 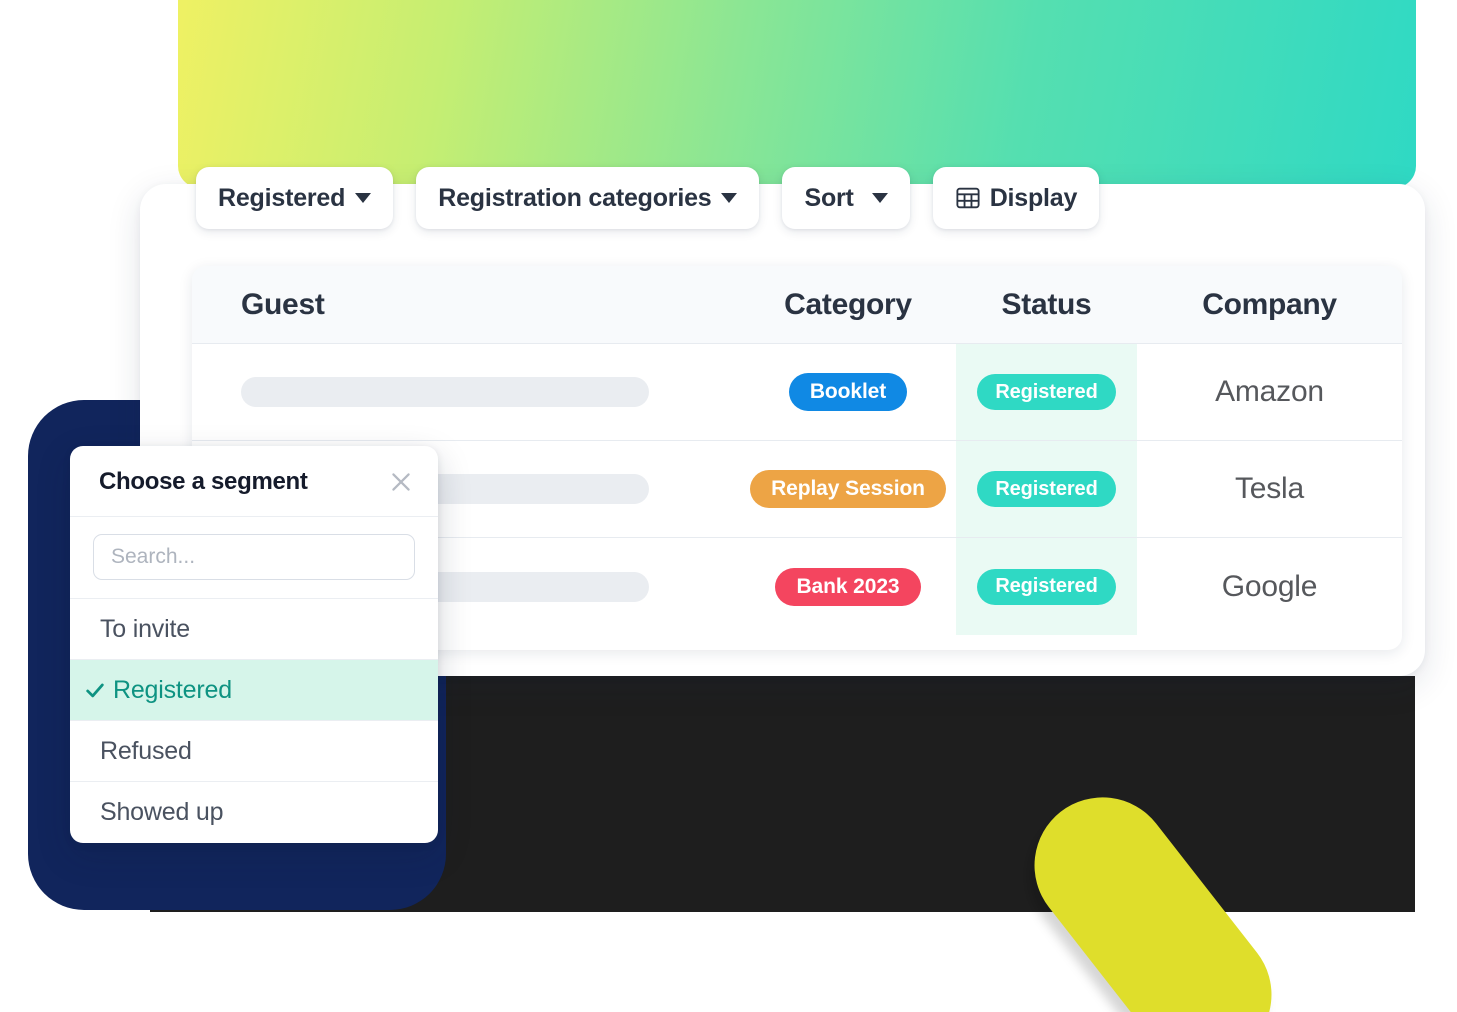 I want to click on category-badge: Bank 2023, so click(x=848, y=586).